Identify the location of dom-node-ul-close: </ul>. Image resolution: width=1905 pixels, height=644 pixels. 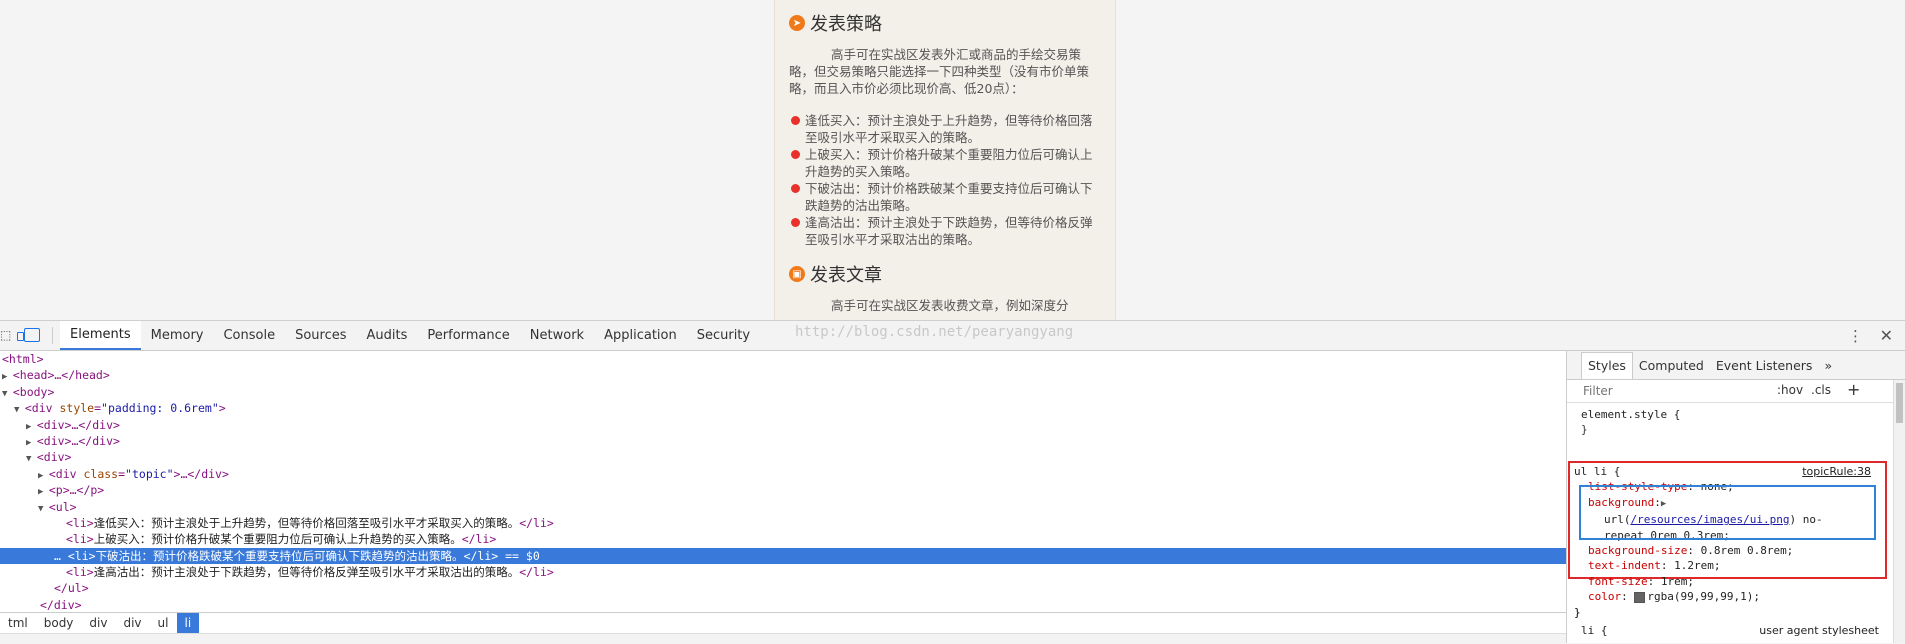
(783, 588).